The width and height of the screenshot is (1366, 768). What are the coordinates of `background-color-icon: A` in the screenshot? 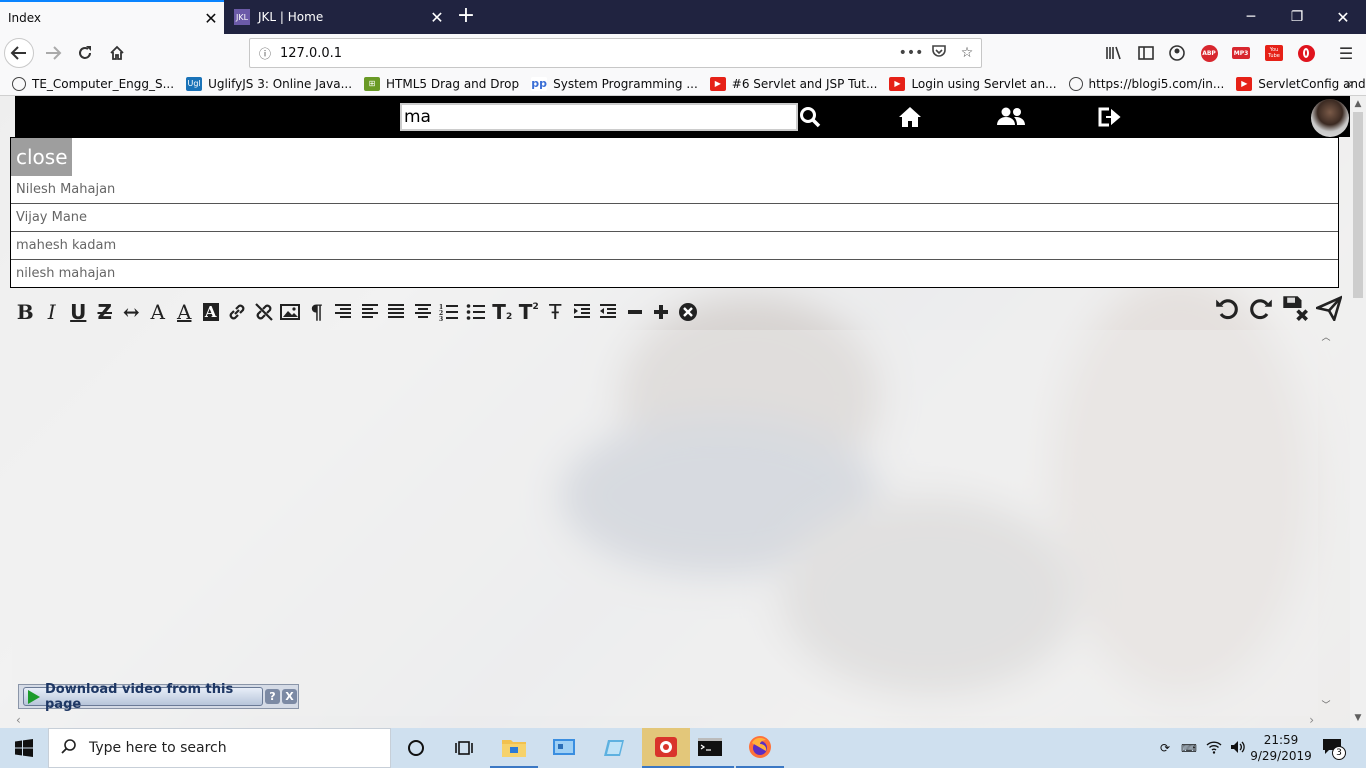 It's located at (211, 312).